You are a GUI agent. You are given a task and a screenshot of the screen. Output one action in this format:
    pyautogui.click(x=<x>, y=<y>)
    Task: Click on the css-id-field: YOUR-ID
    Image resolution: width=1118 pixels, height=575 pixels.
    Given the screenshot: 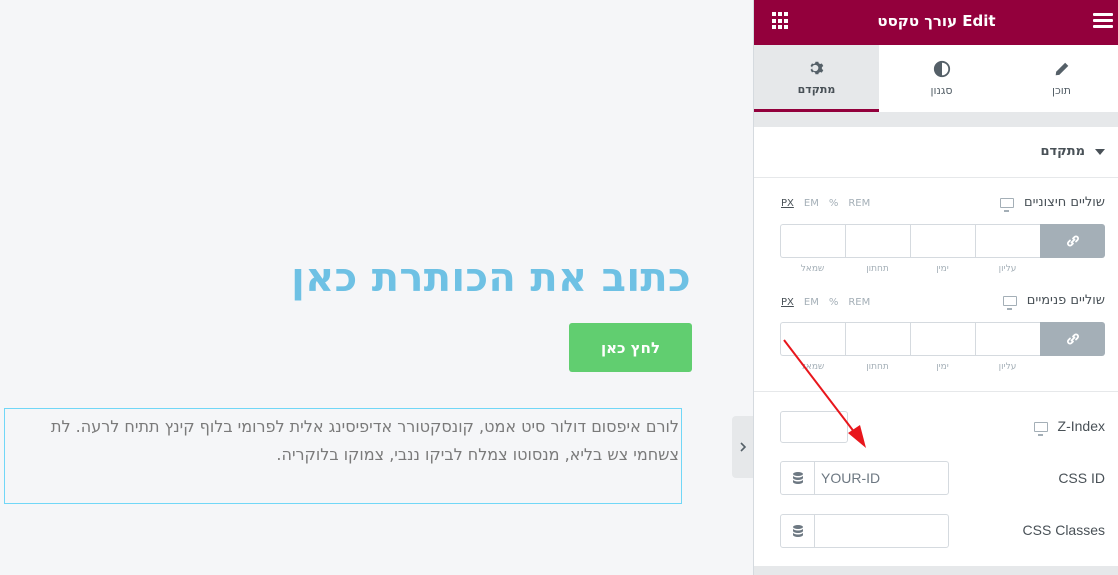 What is the action you would take?
    pyautogui.click(x=864, y=478)
    